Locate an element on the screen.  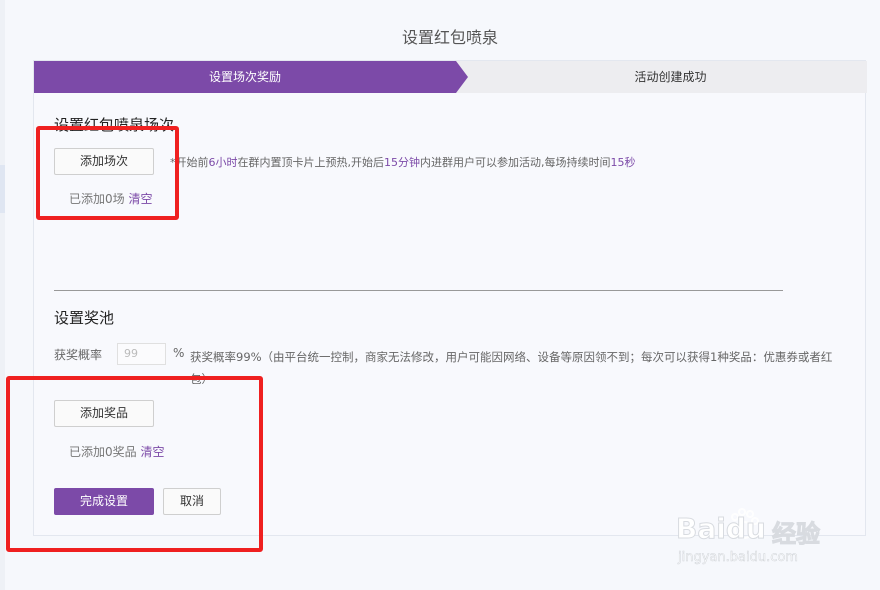
probability-input: 99 is located at coordinates (141, 354).